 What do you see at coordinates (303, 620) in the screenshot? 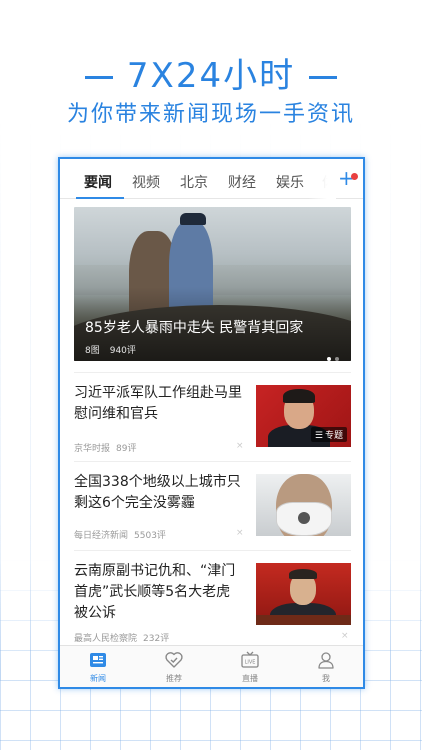
I see `thumb-desk` at bounding box center [303, 620].